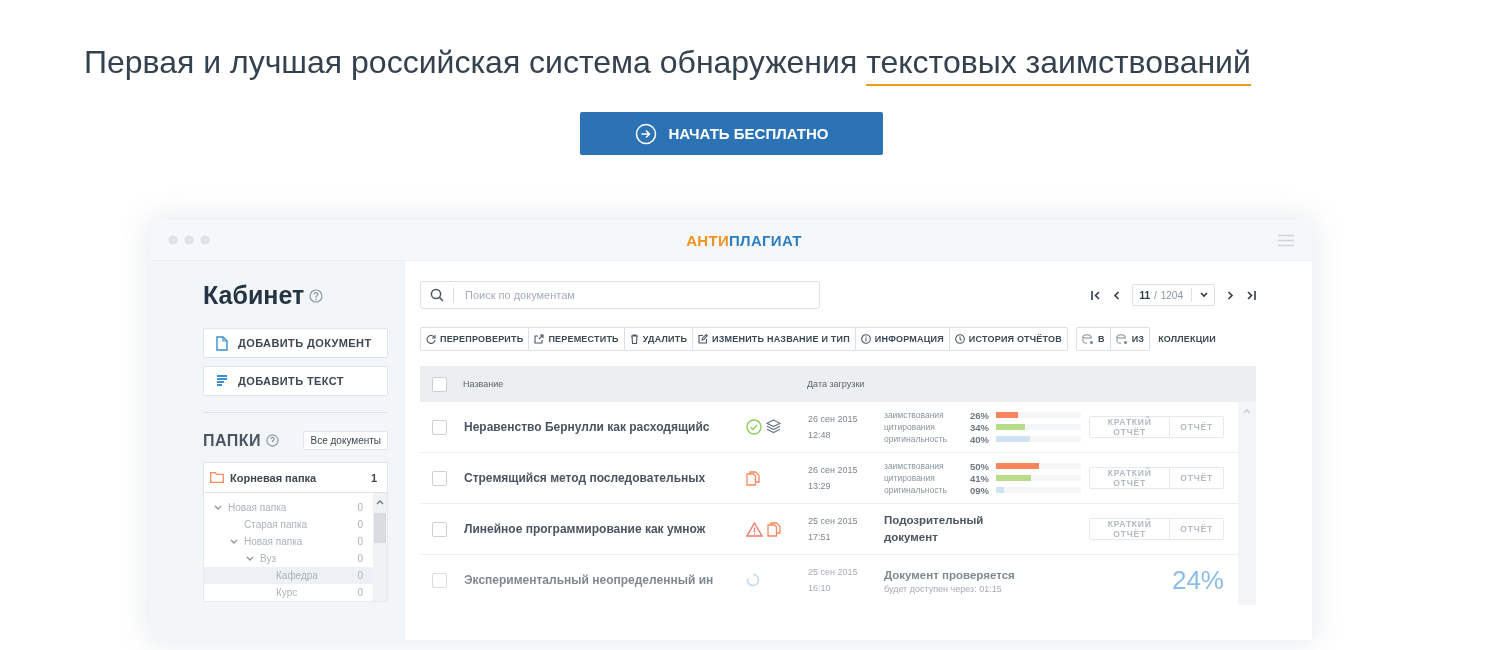 The height and width of the screenshot is (650, 1512). Describe the element at coordinates (605, 427) in the screenshot. I see `document-title: Неравенство Бернулли как расходящийс` at that location.